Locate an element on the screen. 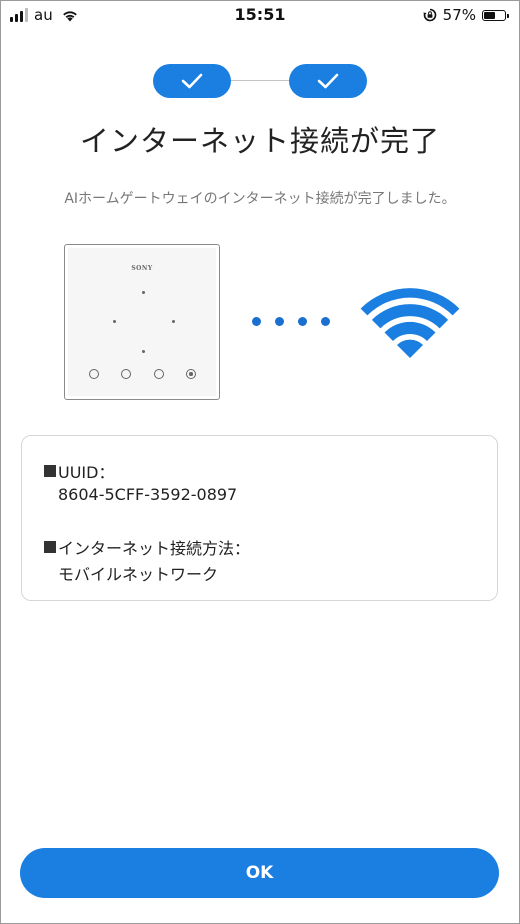 The height and width of the screenshot is (924, 520). connection-dots is located at coordinates (294, 322).